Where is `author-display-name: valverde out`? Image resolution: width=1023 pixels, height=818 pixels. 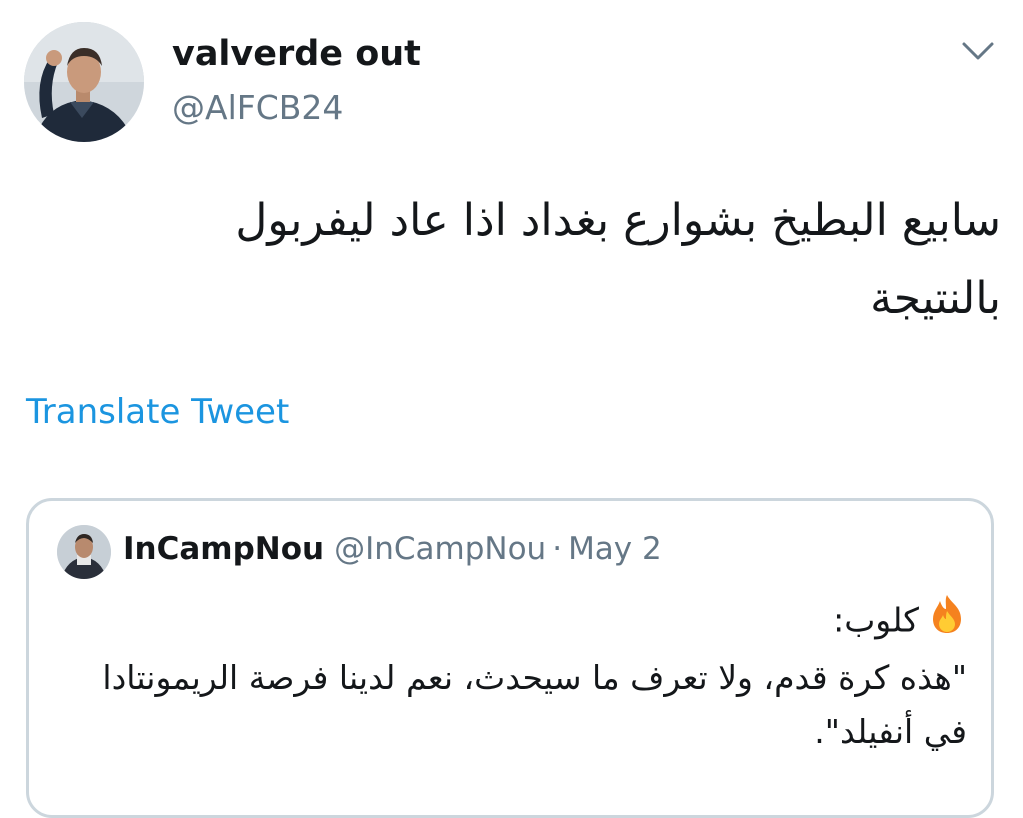 author-display-name: valverde out is located at coordinates (296, 54).